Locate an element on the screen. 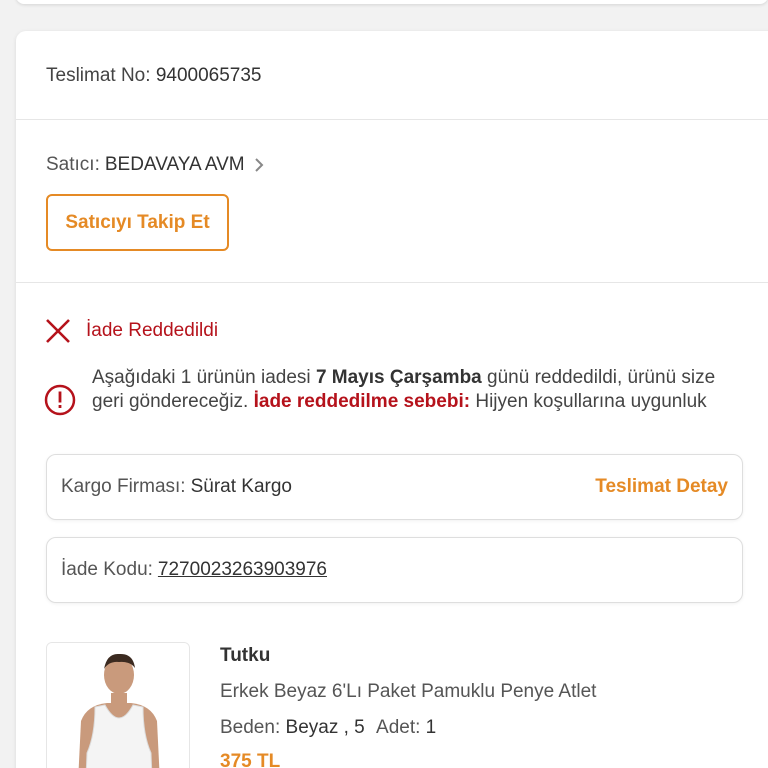 The width and height of the screenshot is (768, 768). reject-reason-label: İade reddedilme sebebi: is located at coordinates (362, 401).